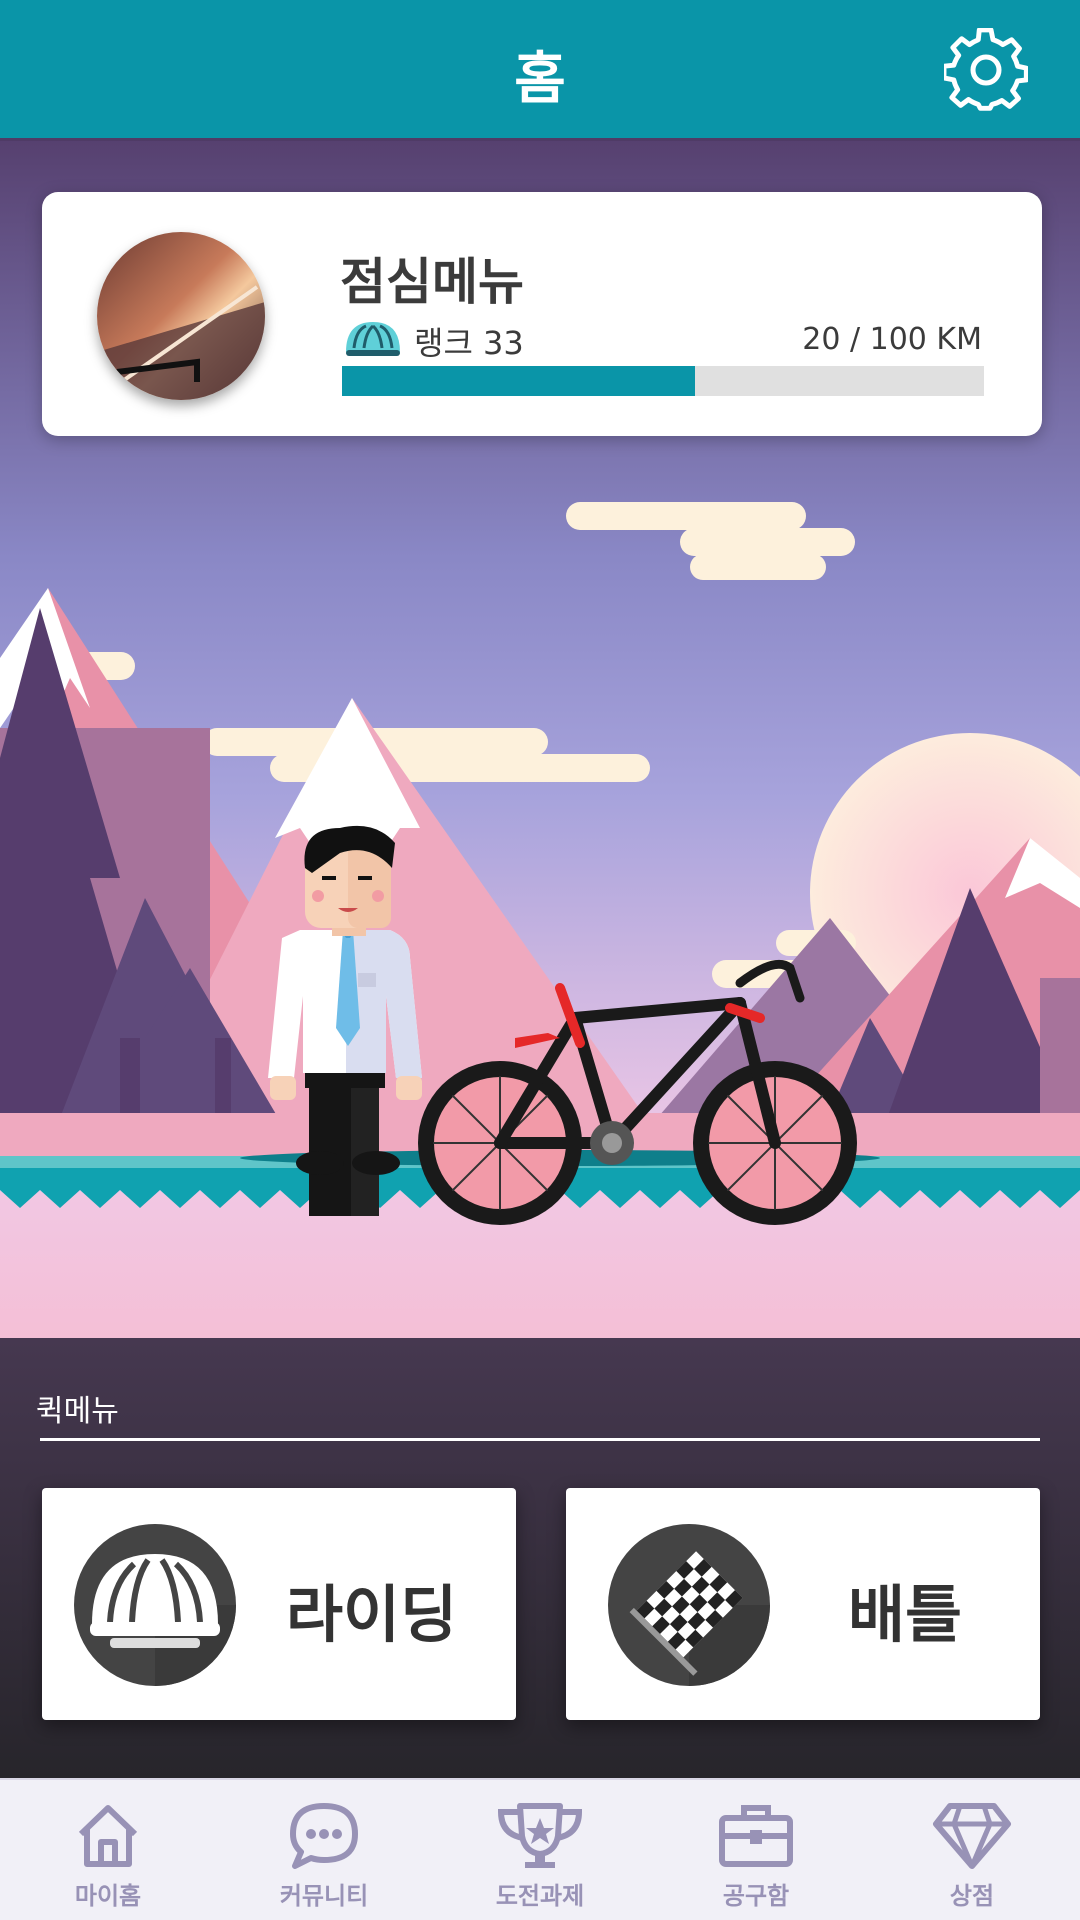  Describe the element at coordinates (324, 1836) in the screenshot. I see `chat-bubble-icon` at that location.